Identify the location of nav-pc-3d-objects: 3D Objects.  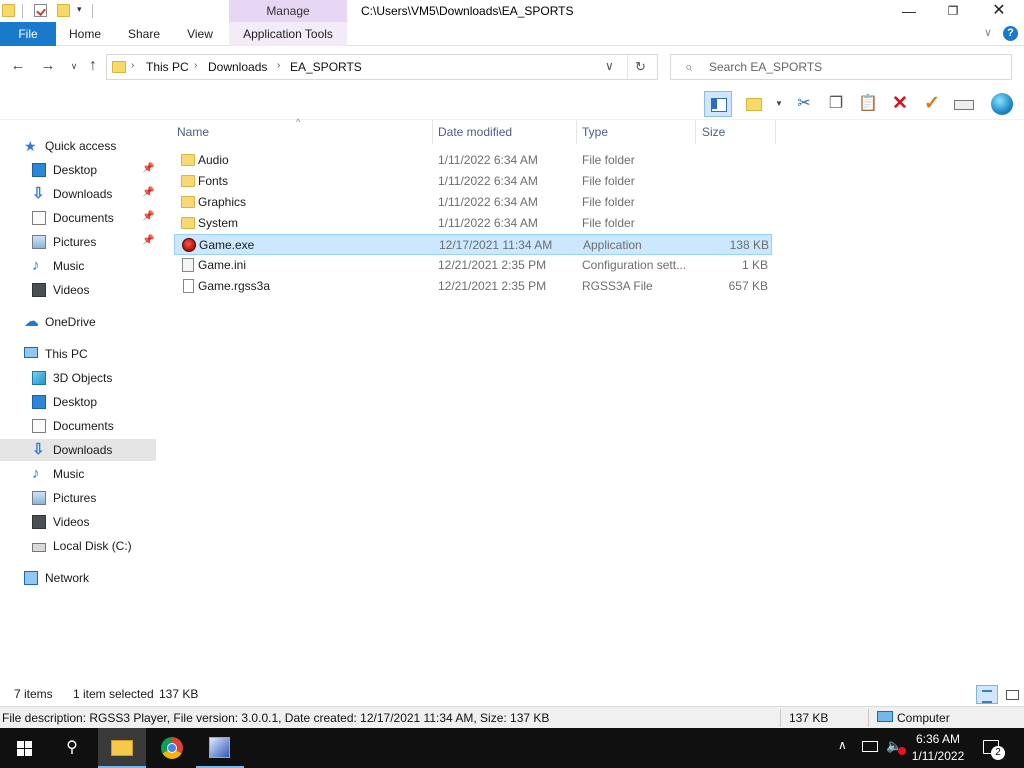
(78, 378).